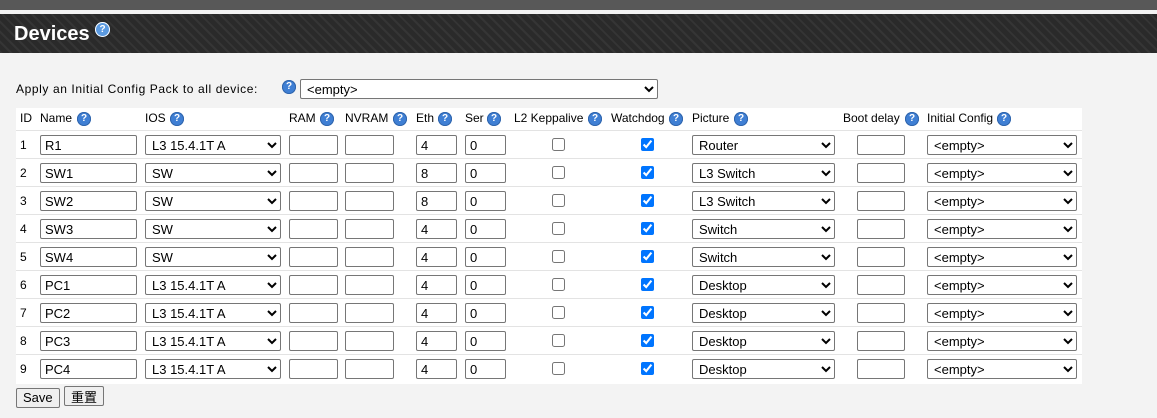 This screenshot has height=418, width=1157. What do you see at coordinates (38, 397) in the screenshot?
I see `save-button: Save` at bounding box center [38, 397].